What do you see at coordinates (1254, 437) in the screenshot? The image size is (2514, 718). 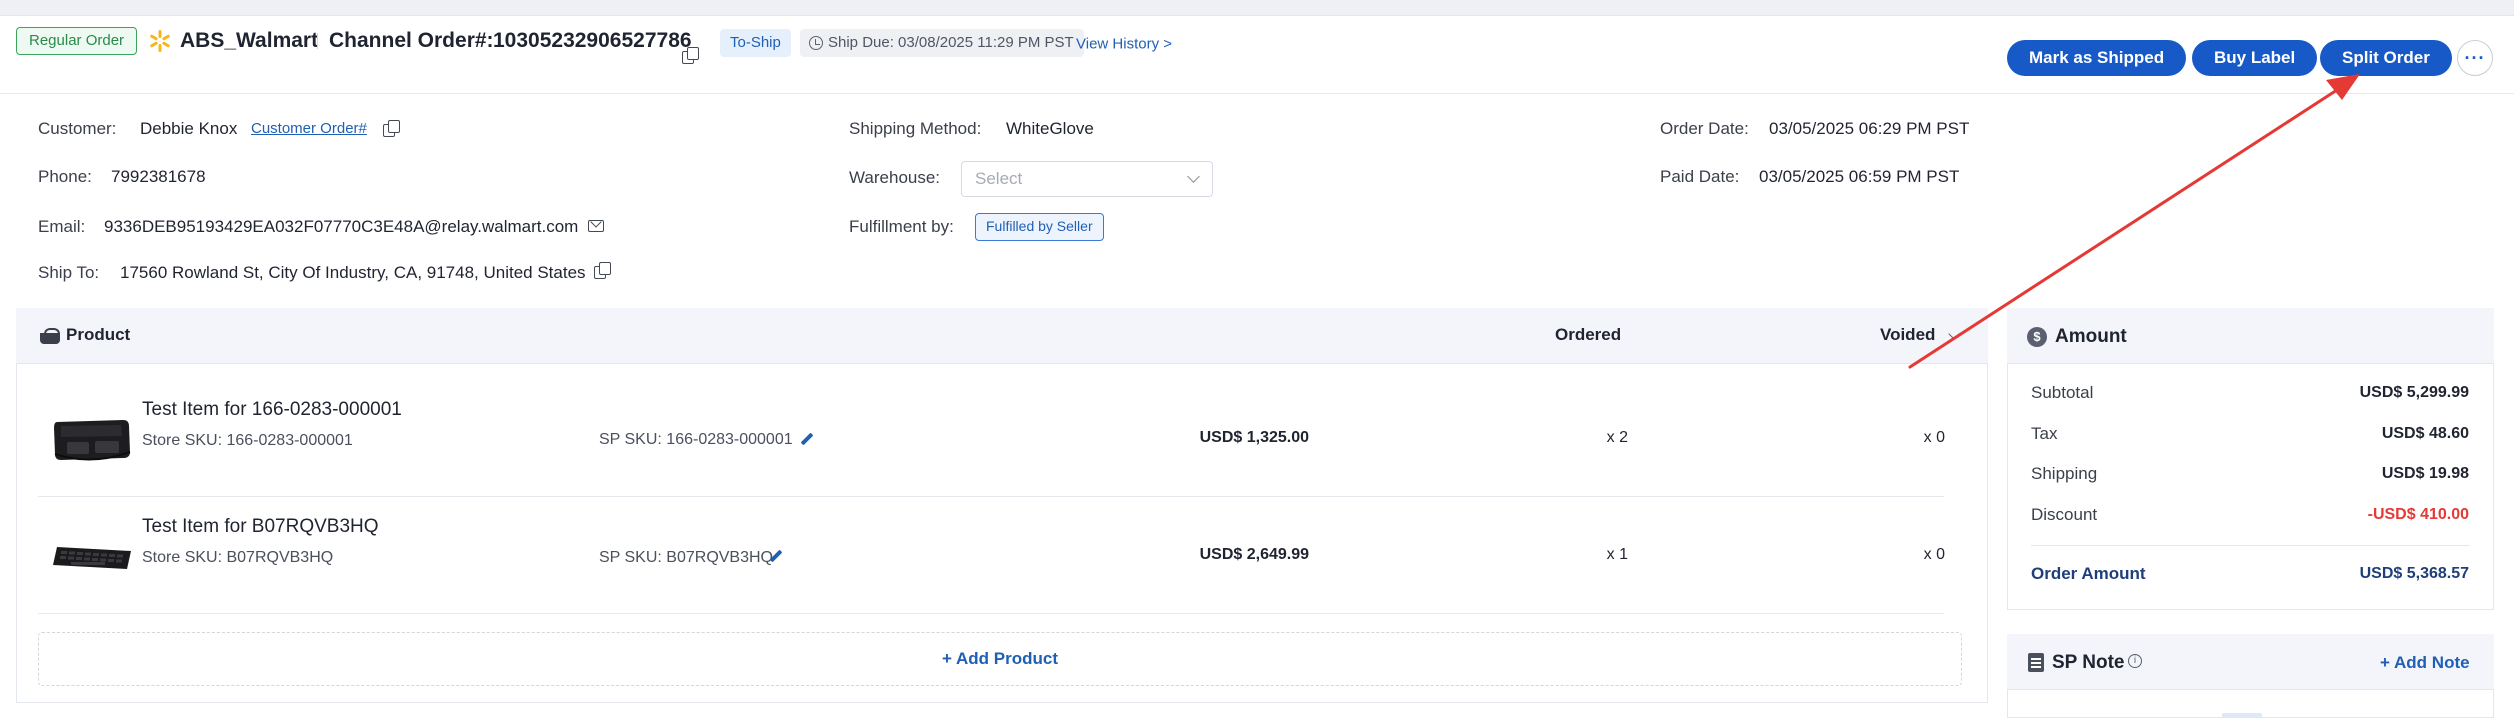 I see `product-price: USD$ 1,325.00` at bounding box center [1254, 437].